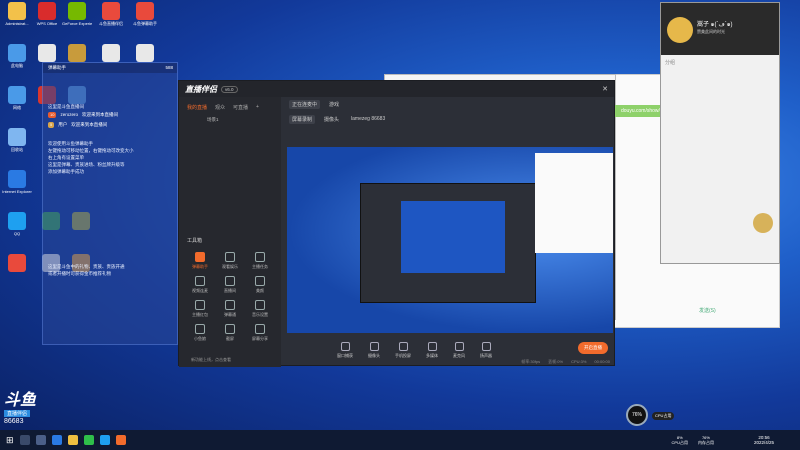  I want to click on toolbar-button: 摄像头, so click(374, 350).